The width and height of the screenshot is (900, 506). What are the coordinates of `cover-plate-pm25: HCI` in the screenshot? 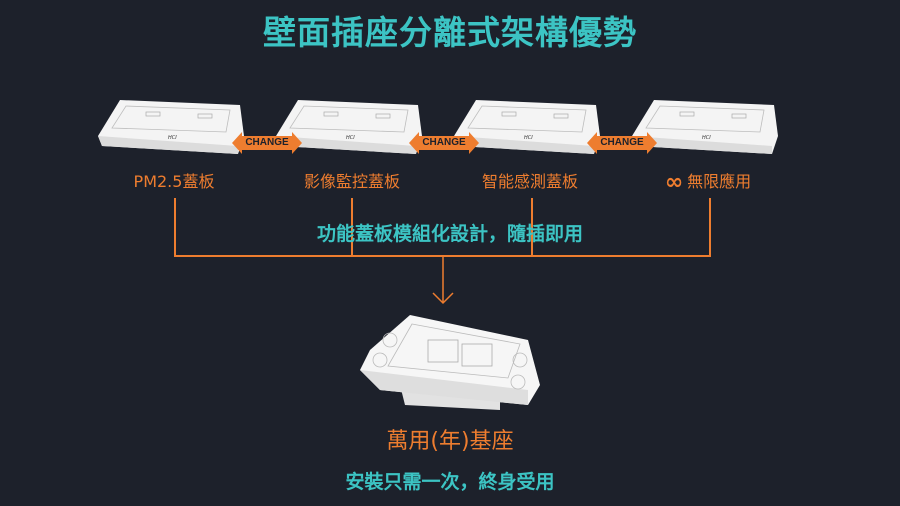 It's located at (172, 128).